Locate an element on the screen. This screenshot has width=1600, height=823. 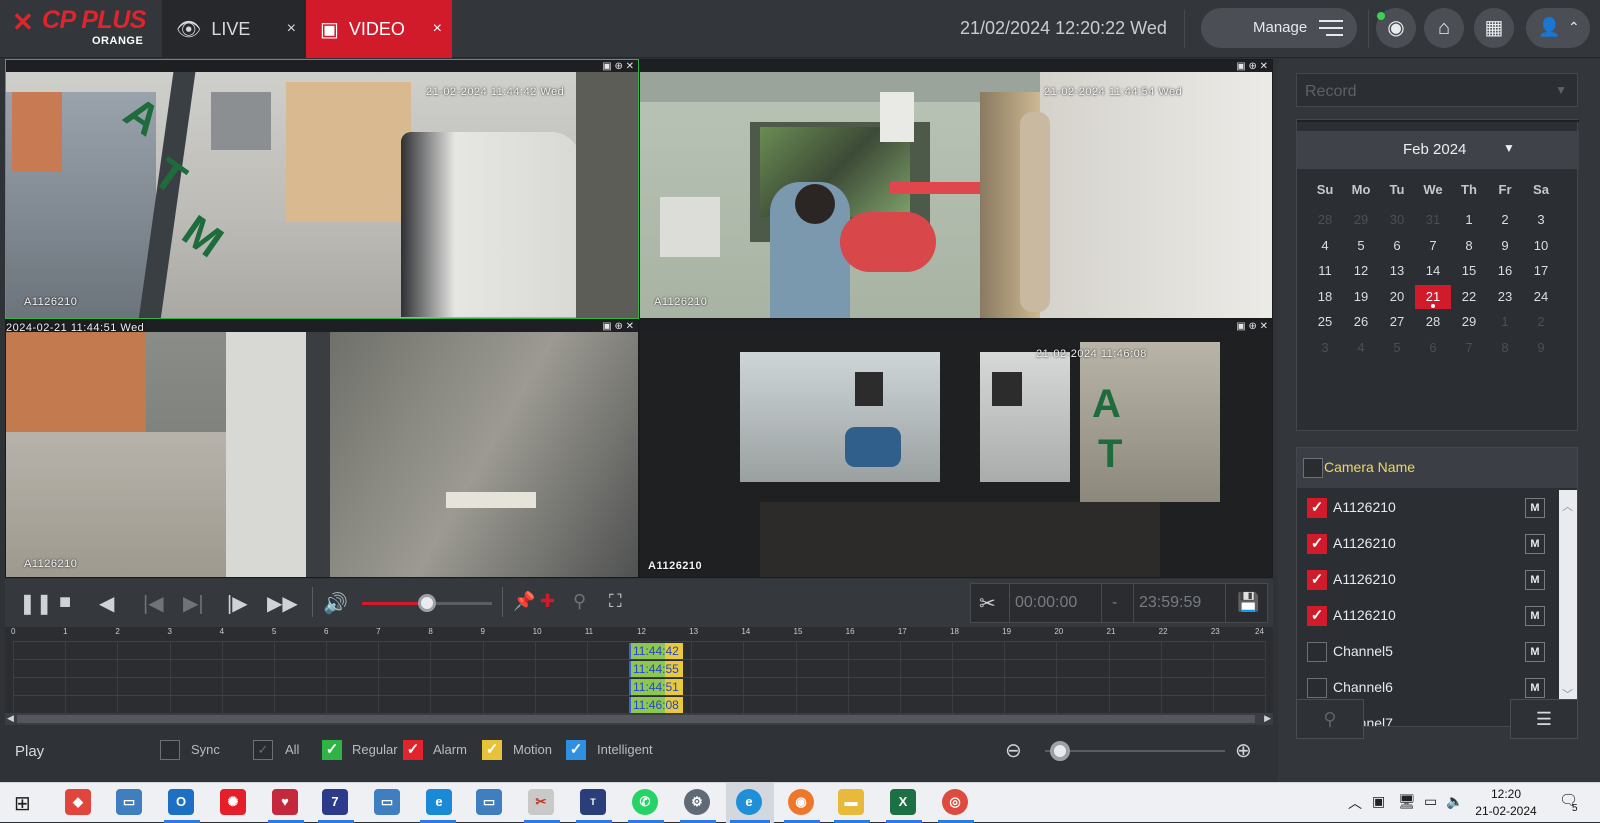
app-icon: ✂ is located at coordinates (541, 802).